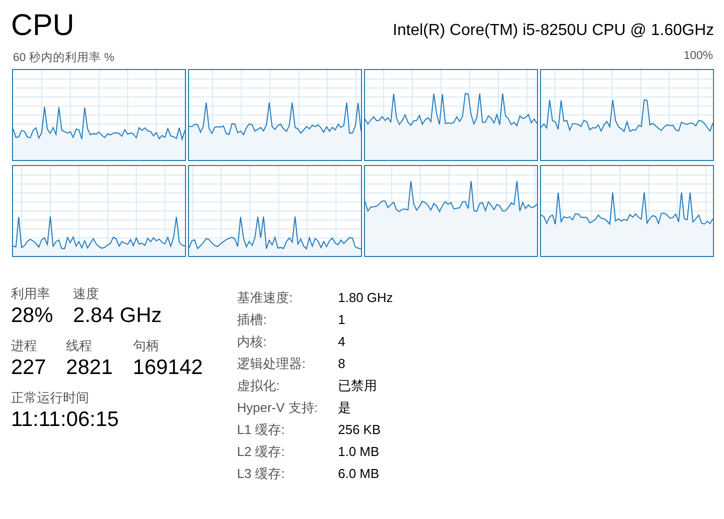 The height and width of the screenshot is (519, 724). Describe the element at coordinates (365, 298) in the screenshot. I see `detail-value: 1.80 GHz` at that location.